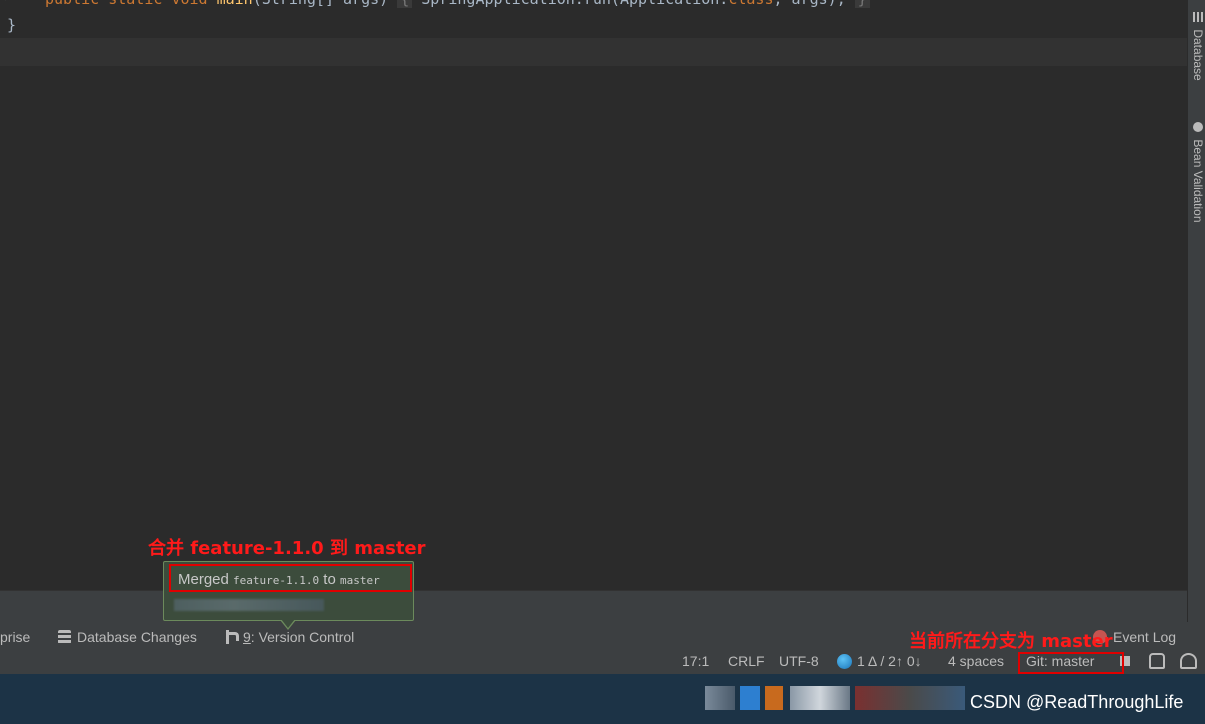 Image resolution: width=1205 pixels, height=724 pixels. What do you see at coordinates (7, 2) in the screenshot?
I see `fold-marker-icon: ▸` at bounding box center [7, 2].